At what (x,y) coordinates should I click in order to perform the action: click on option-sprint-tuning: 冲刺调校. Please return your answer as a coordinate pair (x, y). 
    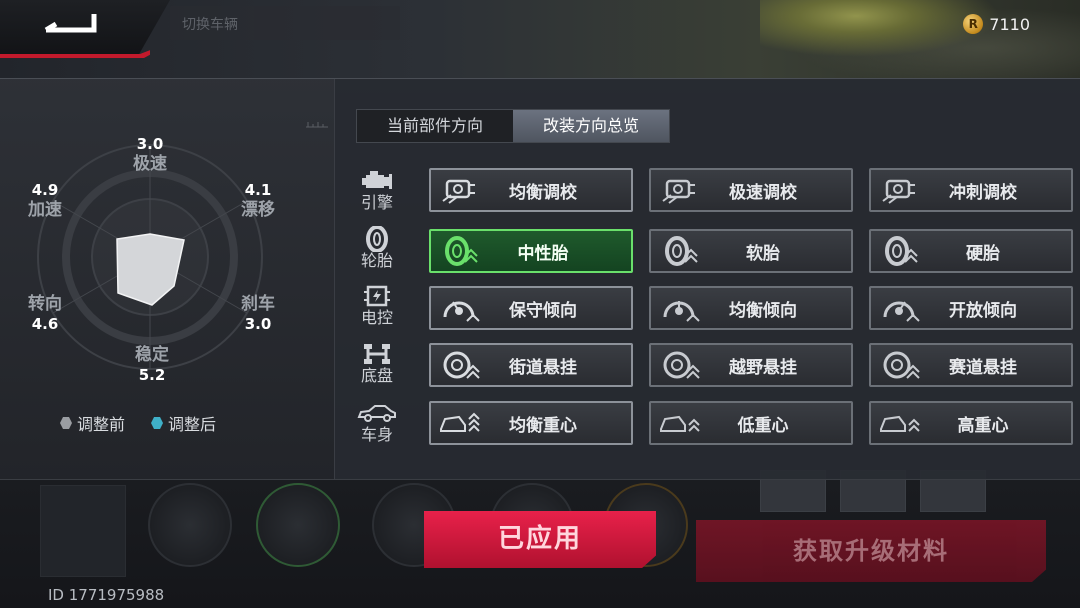
    Looking at the image, I should click on (971, 190).